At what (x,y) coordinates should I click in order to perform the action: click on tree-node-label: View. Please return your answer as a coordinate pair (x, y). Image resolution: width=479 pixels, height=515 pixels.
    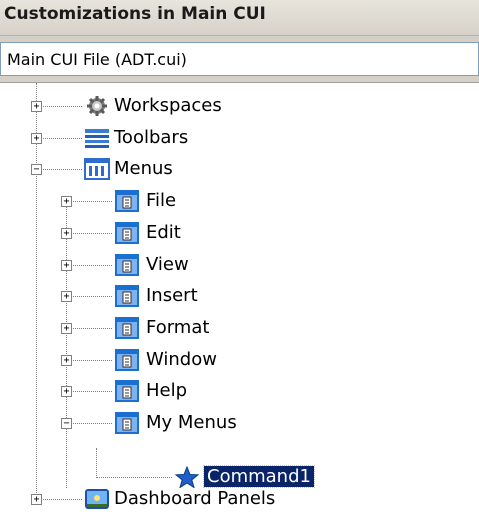
    Looking at the image, I should click on (167, 264).